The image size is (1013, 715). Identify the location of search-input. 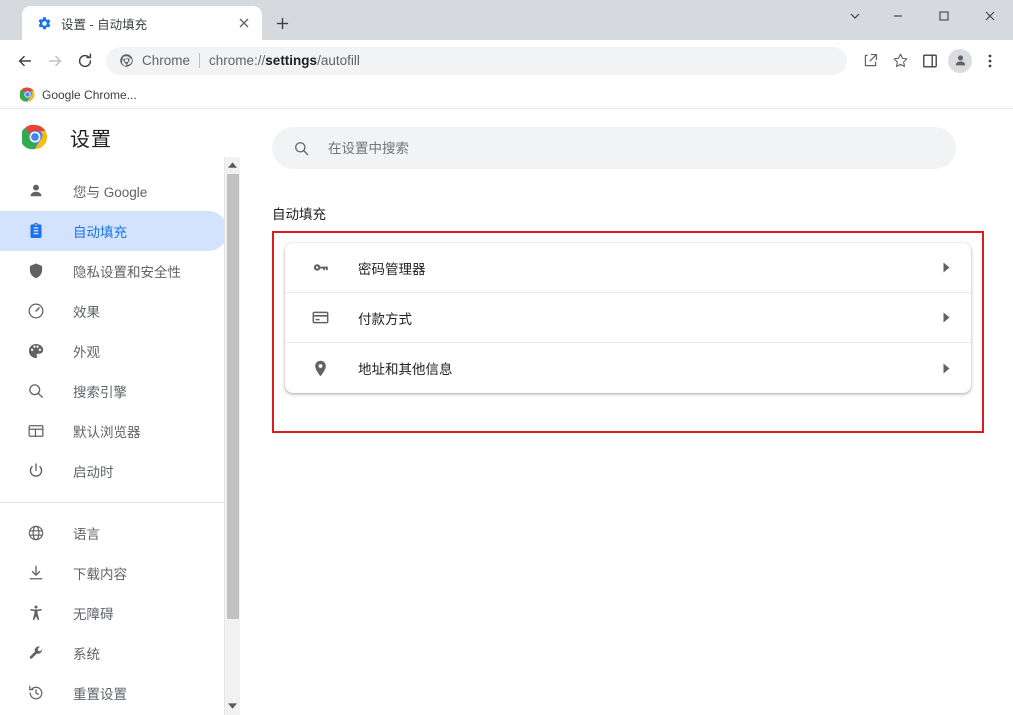
(632, 148).